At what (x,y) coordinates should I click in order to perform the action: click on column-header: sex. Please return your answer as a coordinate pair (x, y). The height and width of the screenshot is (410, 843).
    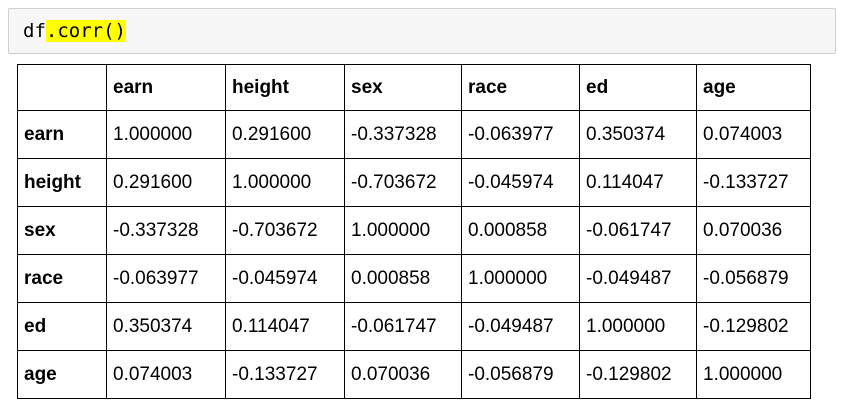
    Looking at the image, I should click on (403, 87).